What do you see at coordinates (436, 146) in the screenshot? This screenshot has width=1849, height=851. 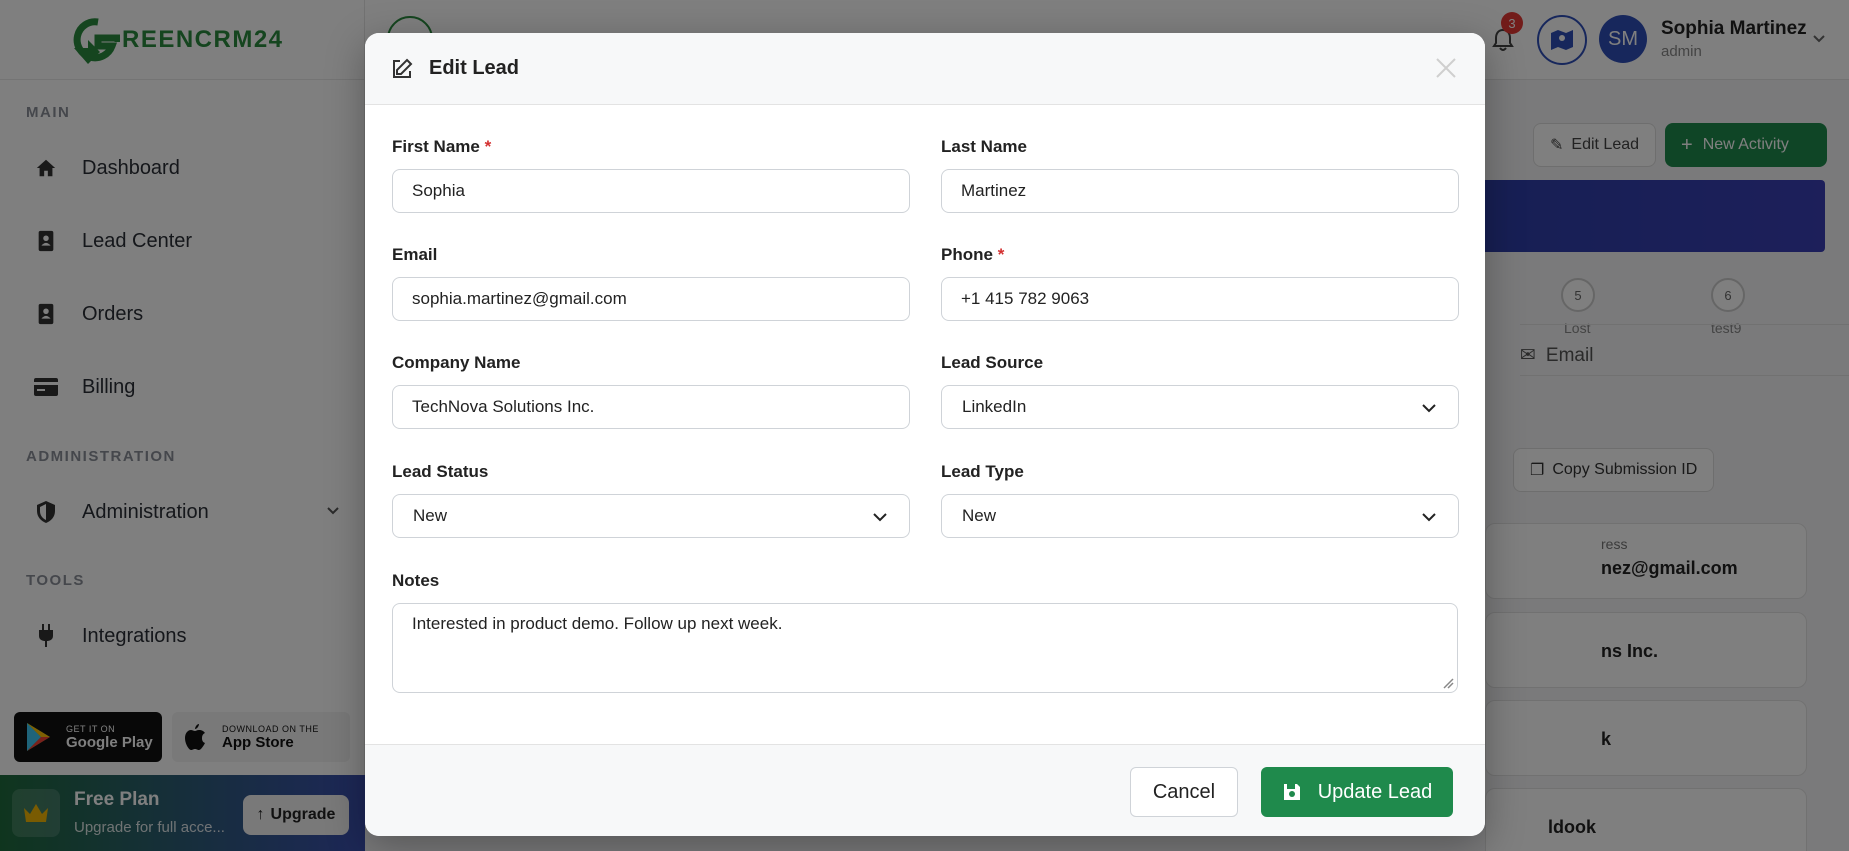 I see `label-text: First Name` at bounding box center [436, 146].